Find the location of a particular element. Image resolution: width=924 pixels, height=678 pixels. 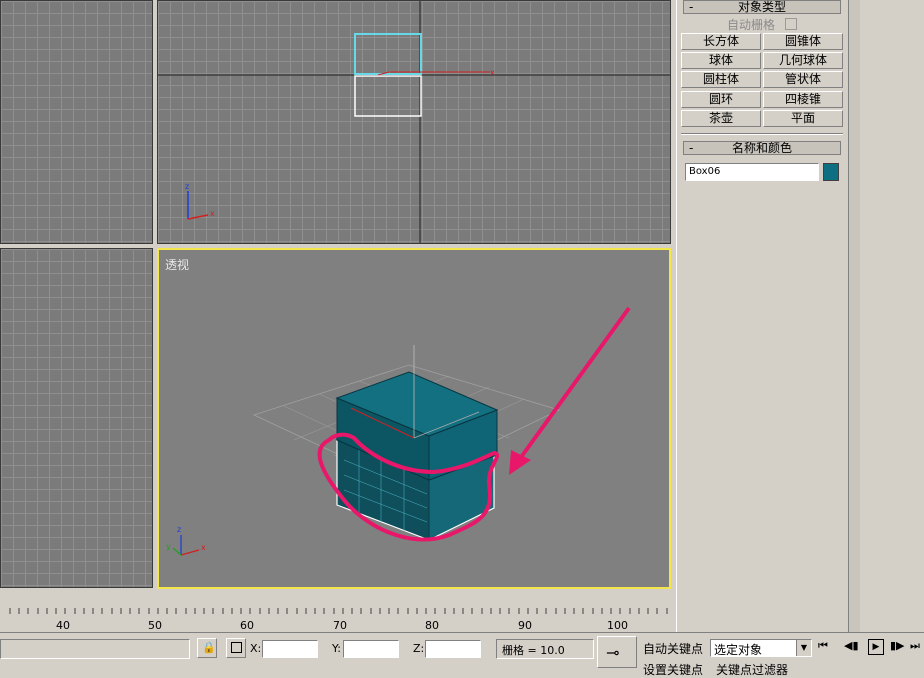

ruler-label-40: 40 is located at coordinates (63, 625).